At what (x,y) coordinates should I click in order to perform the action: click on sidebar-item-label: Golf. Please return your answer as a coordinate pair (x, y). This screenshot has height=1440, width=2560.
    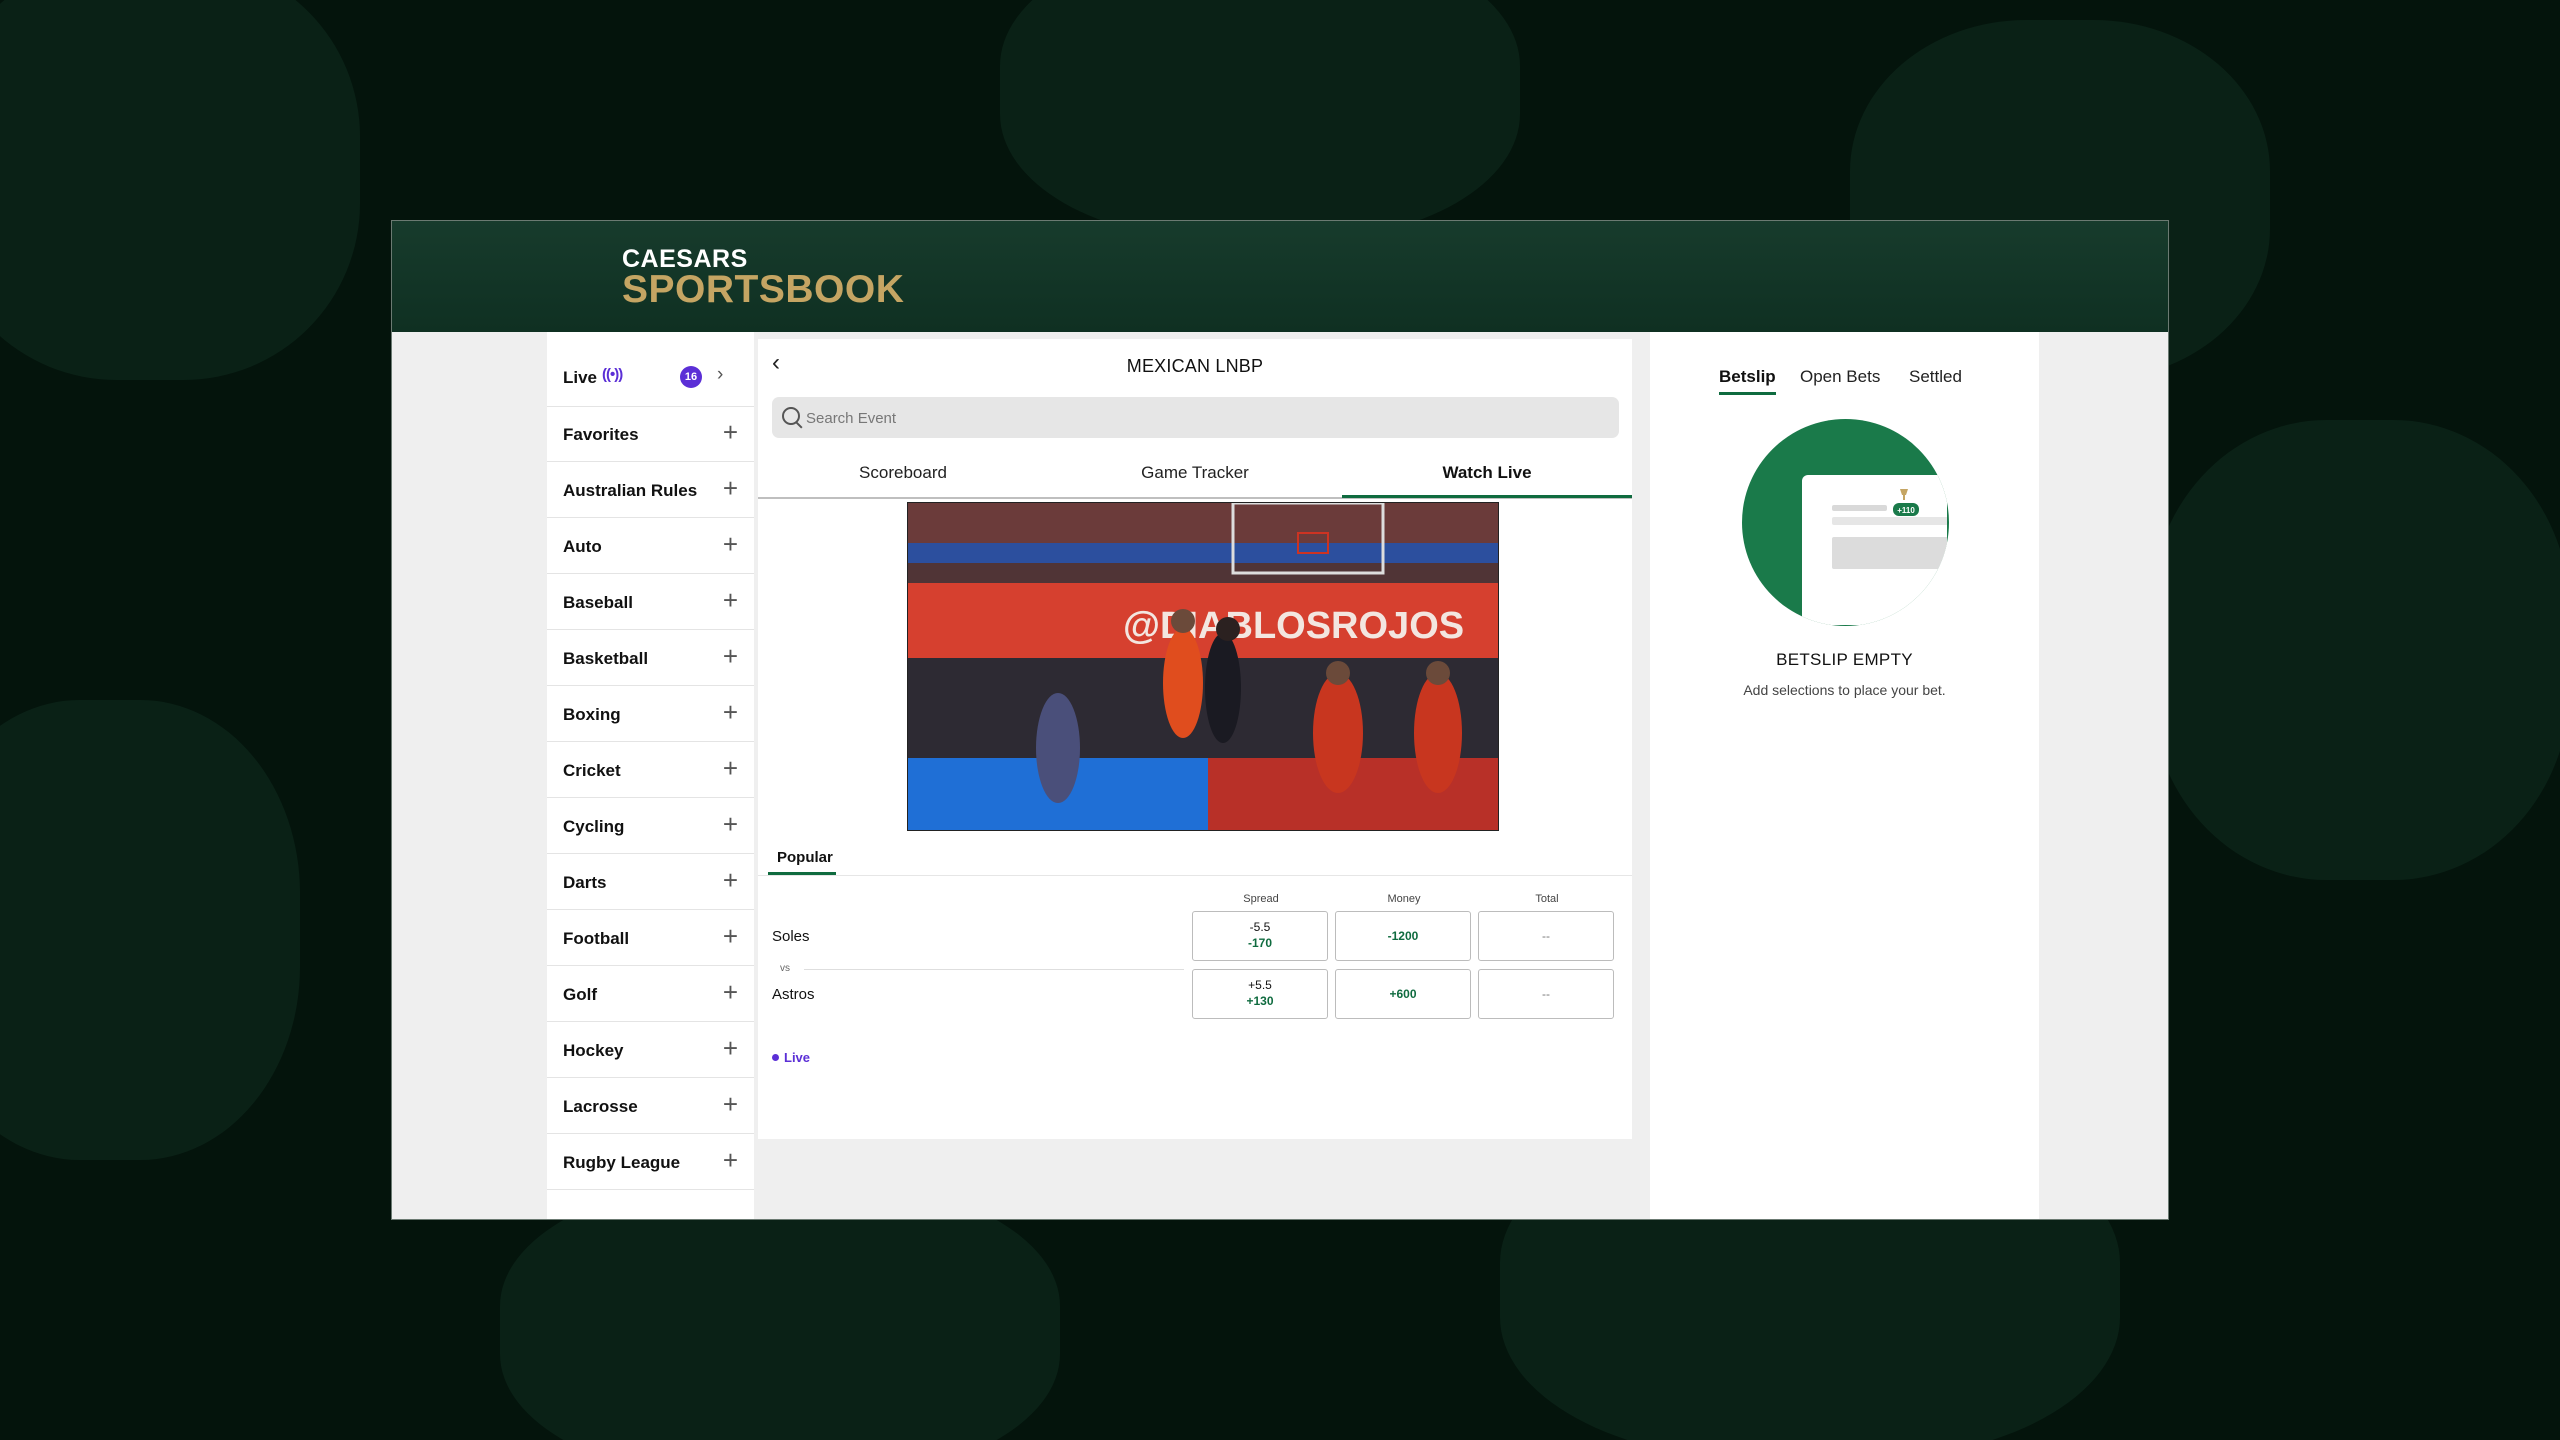
    Looking at the image, I should click on (580, 994).